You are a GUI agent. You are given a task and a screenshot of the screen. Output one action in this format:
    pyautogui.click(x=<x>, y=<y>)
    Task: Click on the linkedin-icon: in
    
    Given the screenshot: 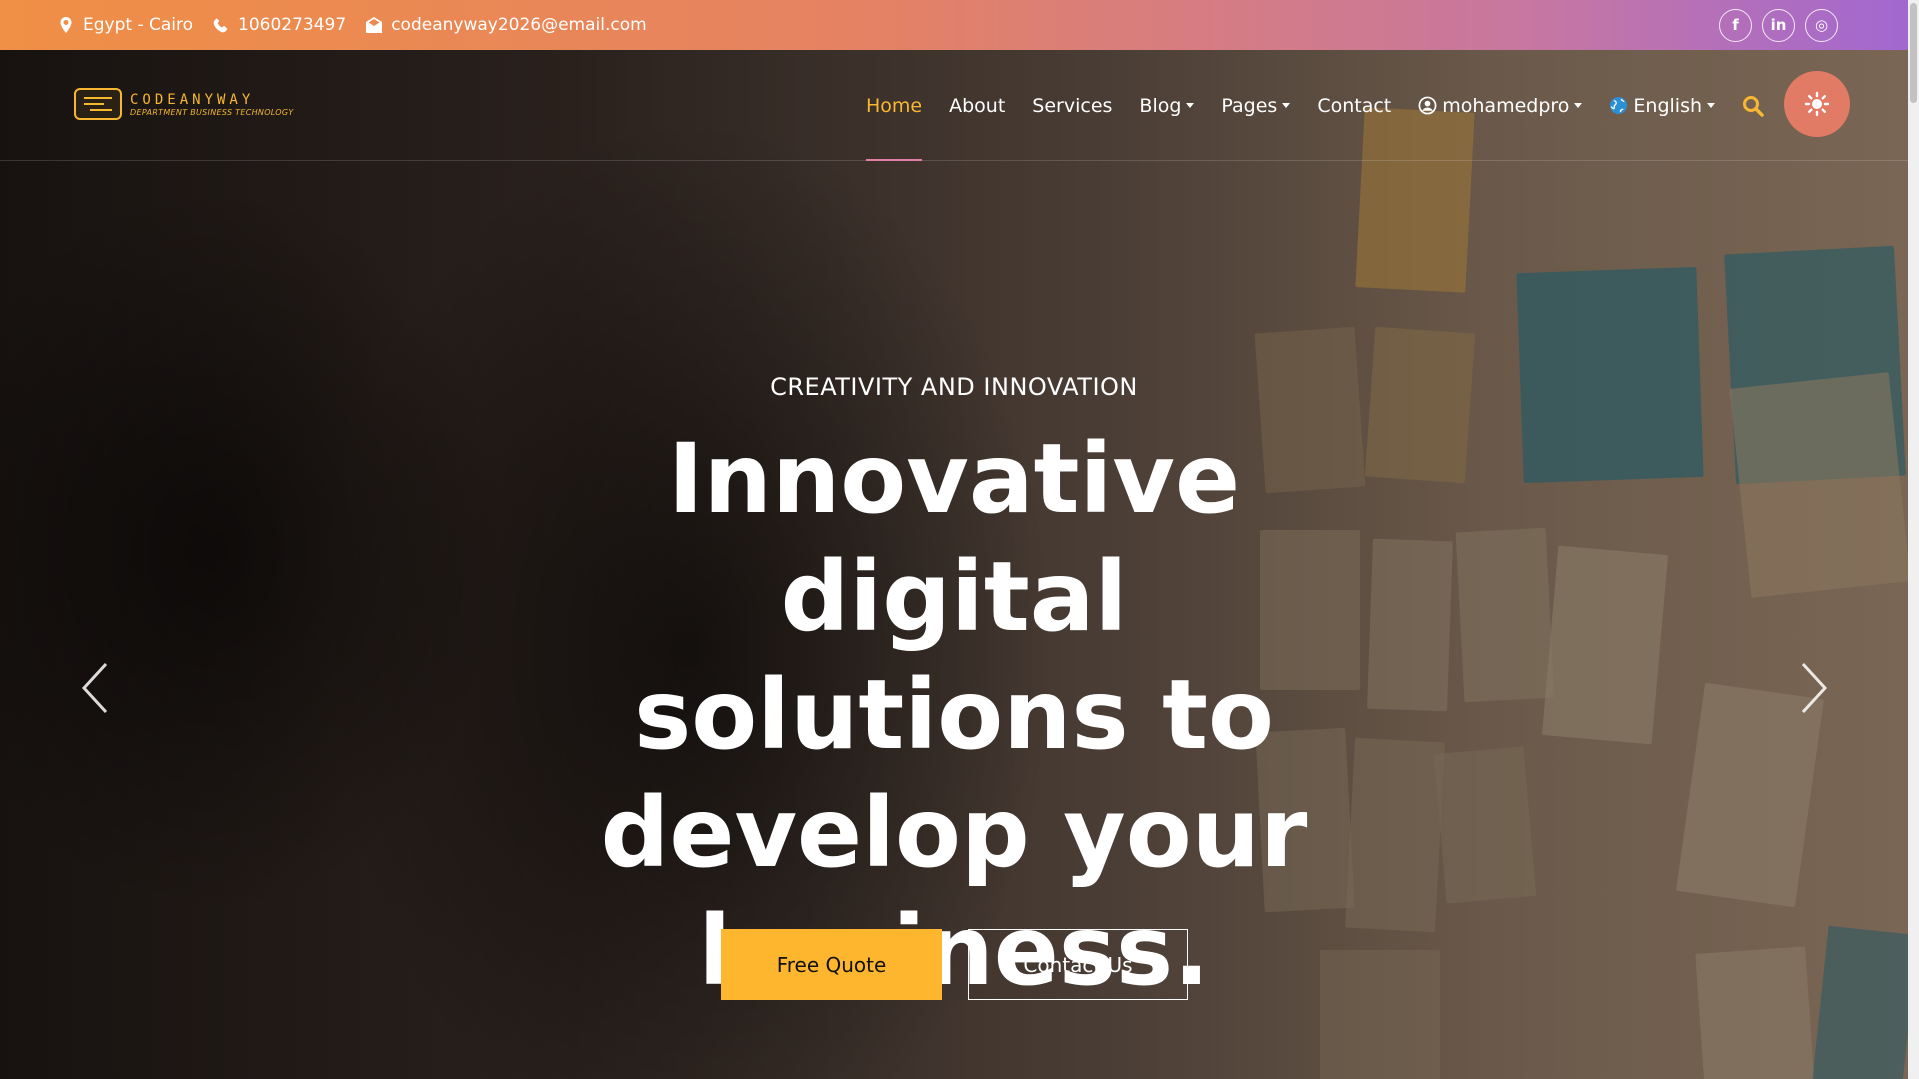 What is the action you would take?
    pyautogui.click(x=1778, y=25)
    